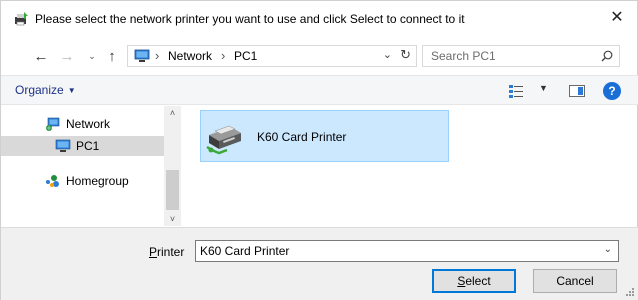  I want to click on organize-label: Organize, so click(39, 90).